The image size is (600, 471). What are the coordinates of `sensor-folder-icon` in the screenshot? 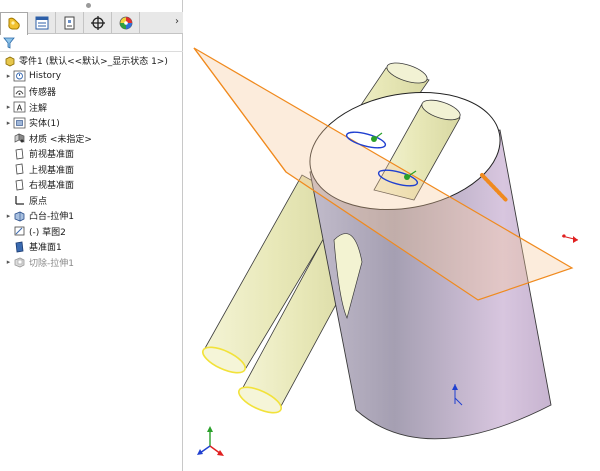 It's located at (19, 92).